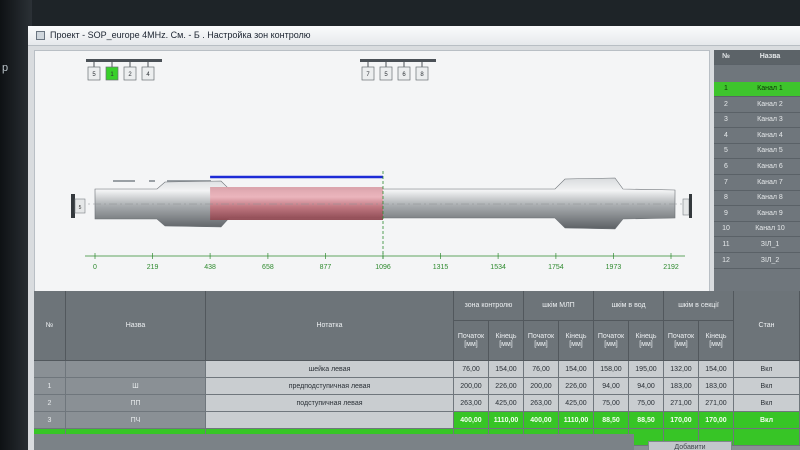 The image size is (800, 450). What do you see at coordinates (681, 369) in the screenshot?
I see `grid-cell: 132,00` at bounding box center [681, 369].